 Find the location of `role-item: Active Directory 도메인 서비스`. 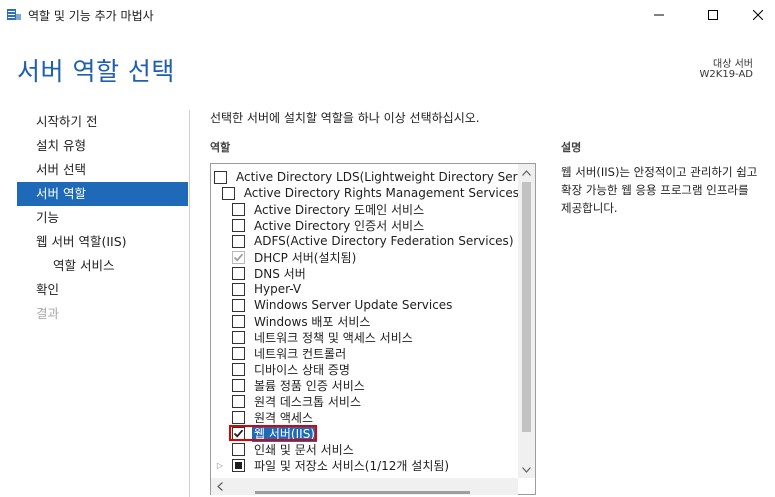

role-item: Active Directory 도메인 서비스 is located at coordinates (365, 209).